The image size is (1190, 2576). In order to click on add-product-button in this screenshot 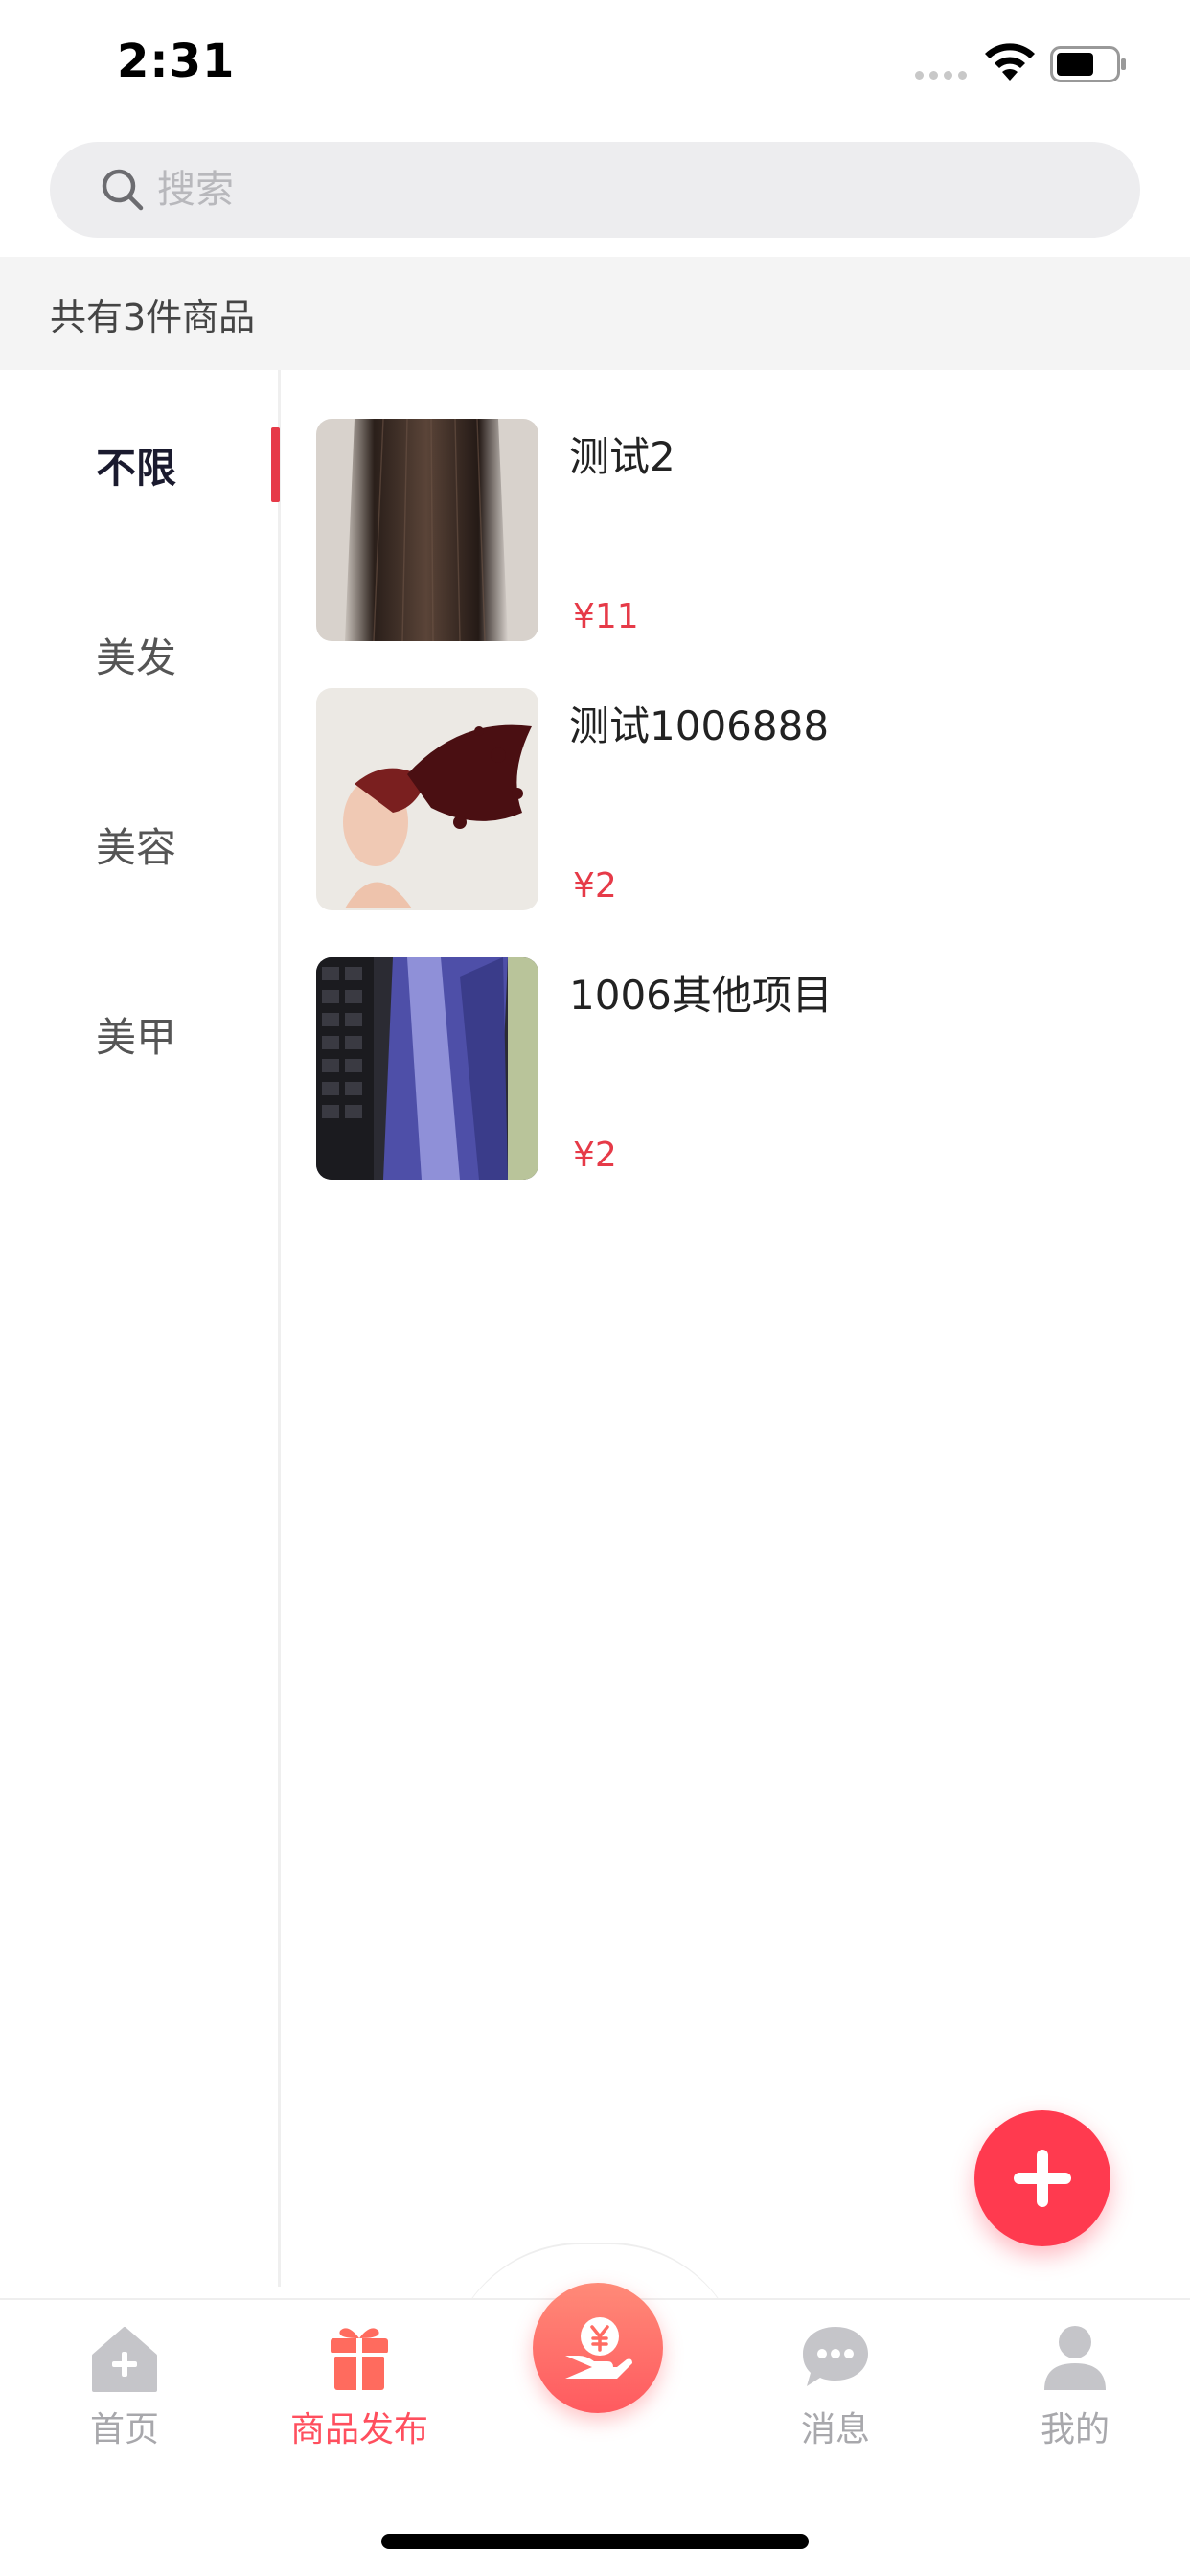, I will do `click(1042, 2178)`.